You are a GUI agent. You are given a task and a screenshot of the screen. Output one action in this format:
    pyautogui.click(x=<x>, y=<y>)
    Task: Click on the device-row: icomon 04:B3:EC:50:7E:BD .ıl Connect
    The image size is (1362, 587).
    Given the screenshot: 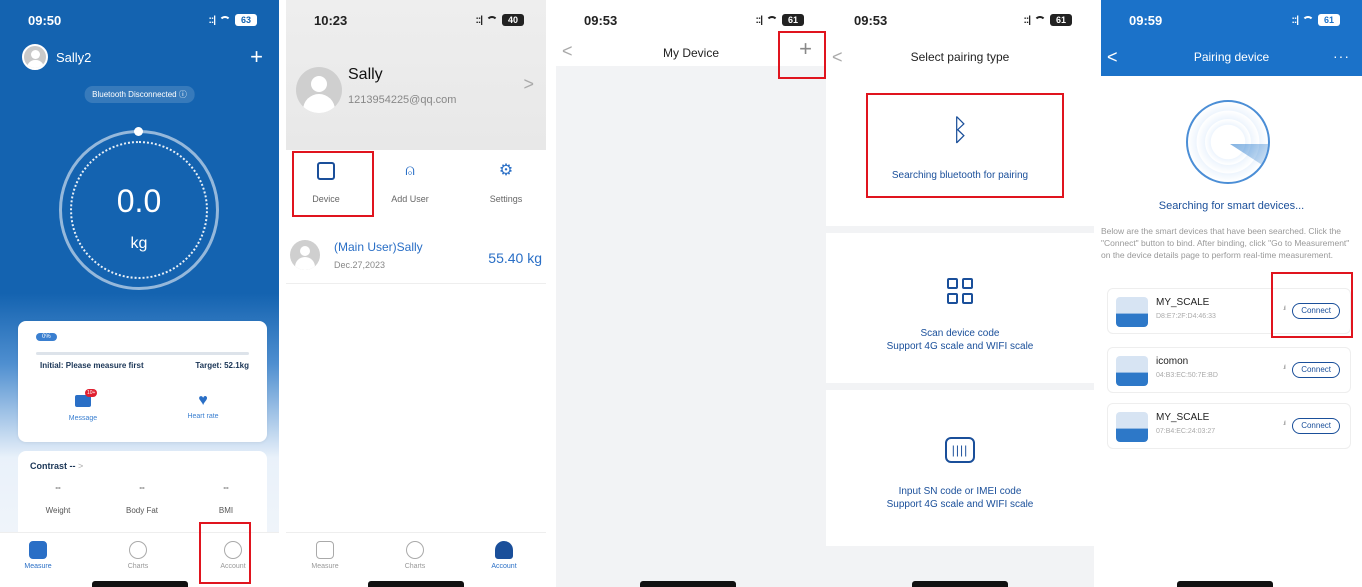 What is the action you would take?
    pyautogui.click(x=1229, y=370)
    